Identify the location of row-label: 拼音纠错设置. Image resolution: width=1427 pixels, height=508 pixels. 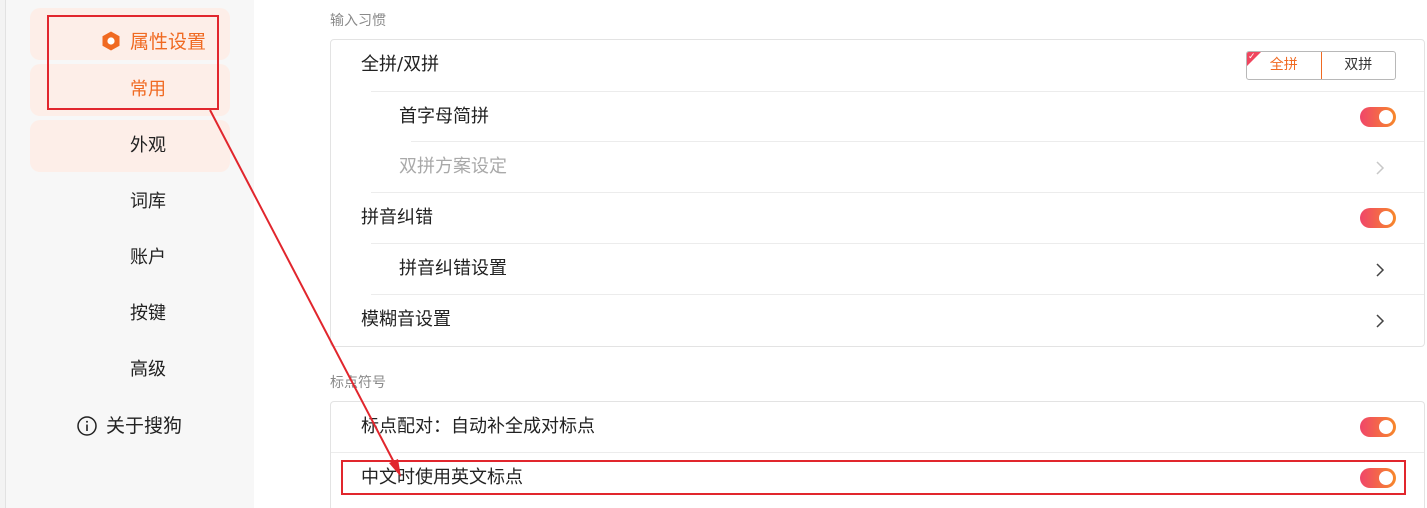
(453, 268).